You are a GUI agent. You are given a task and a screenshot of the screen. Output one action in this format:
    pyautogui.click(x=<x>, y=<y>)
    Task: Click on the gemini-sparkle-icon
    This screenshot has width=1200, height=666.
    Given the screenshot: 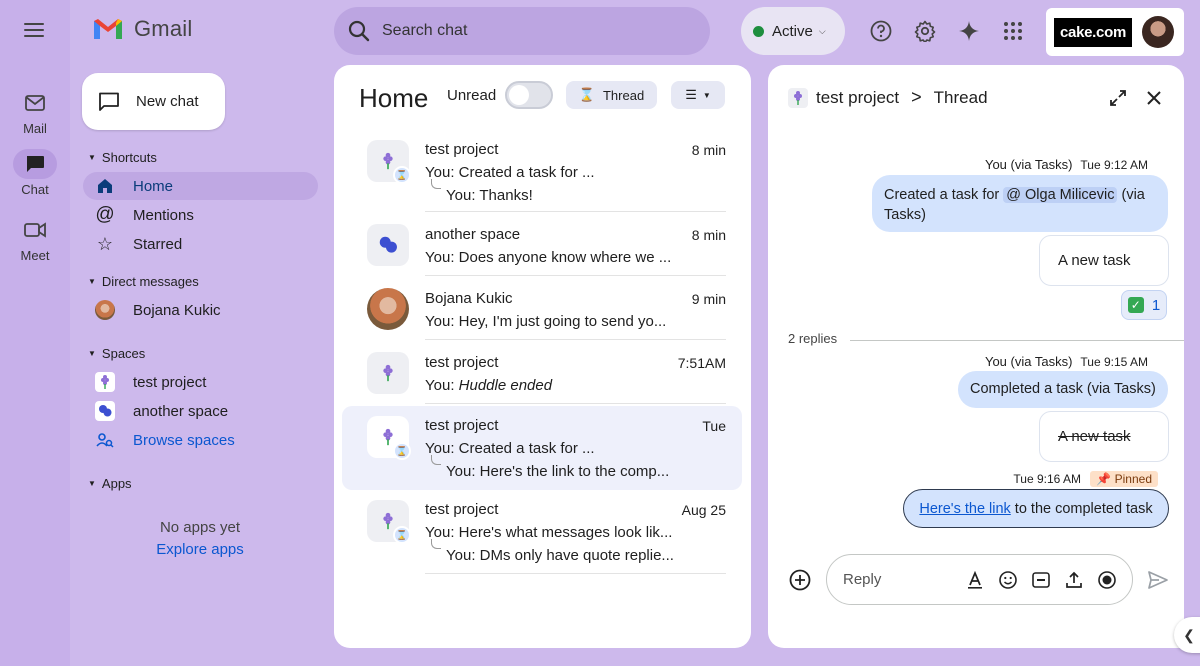 What is the action you would take?
    pyautogui.click(x=969, y=31)
    